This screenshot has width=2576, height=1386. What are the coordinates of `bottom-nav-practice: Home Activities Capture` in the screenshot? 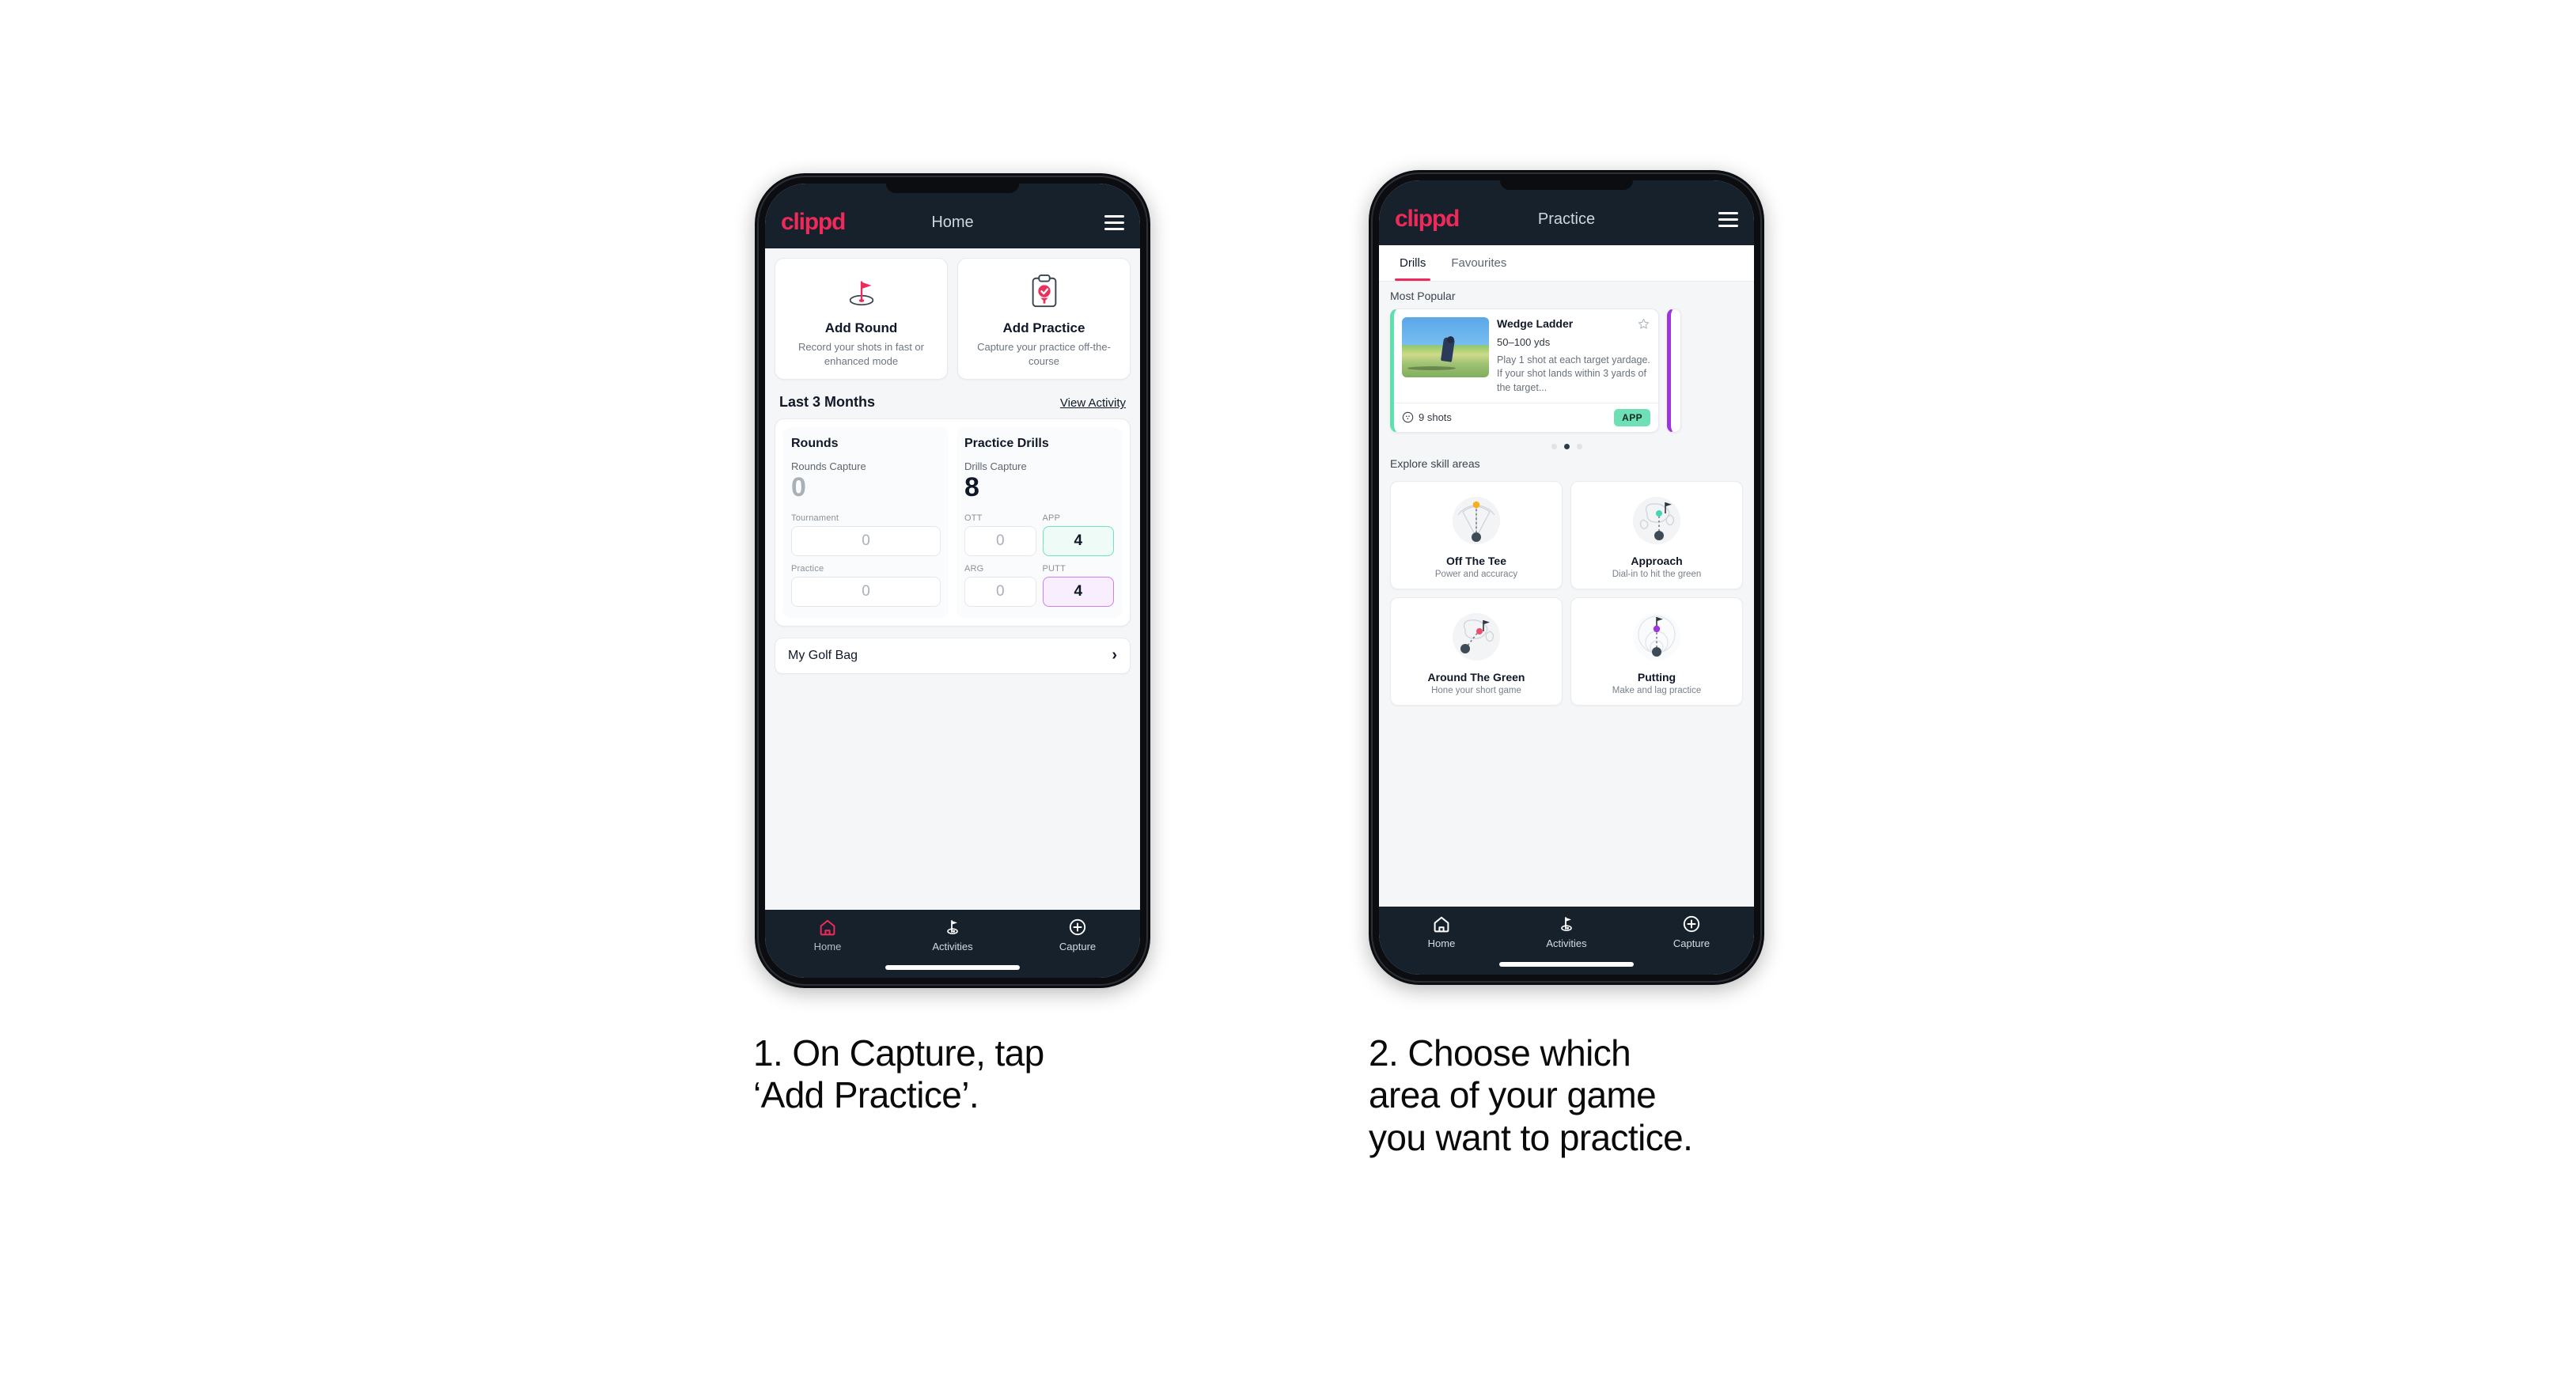 It's located at (1566, 941).